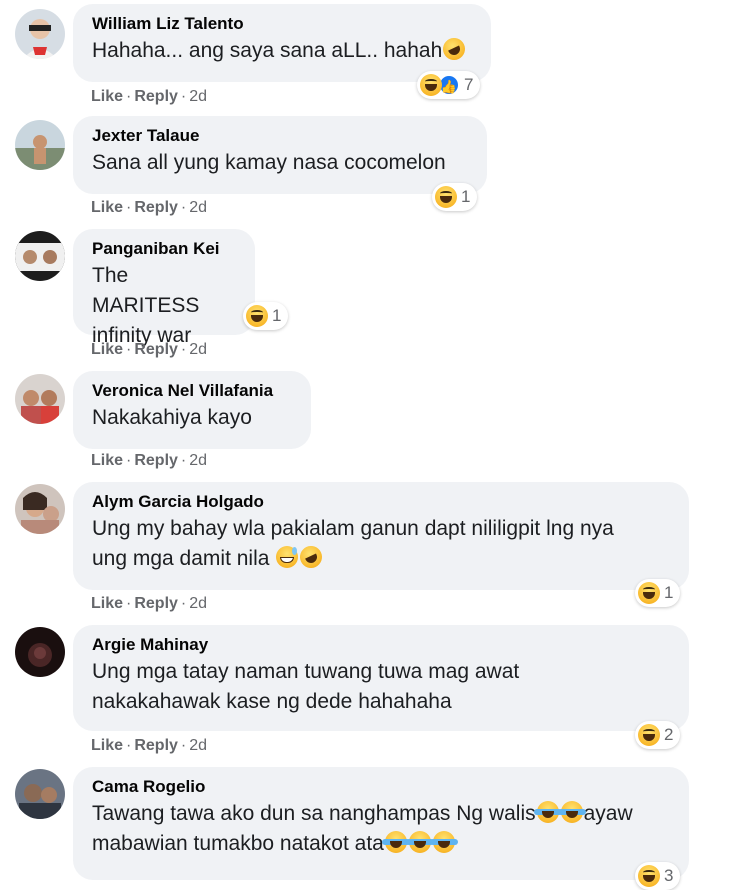 This screenshot has height=890, width=750. I want to click on sweat-smile-icon, so click(287, 557).